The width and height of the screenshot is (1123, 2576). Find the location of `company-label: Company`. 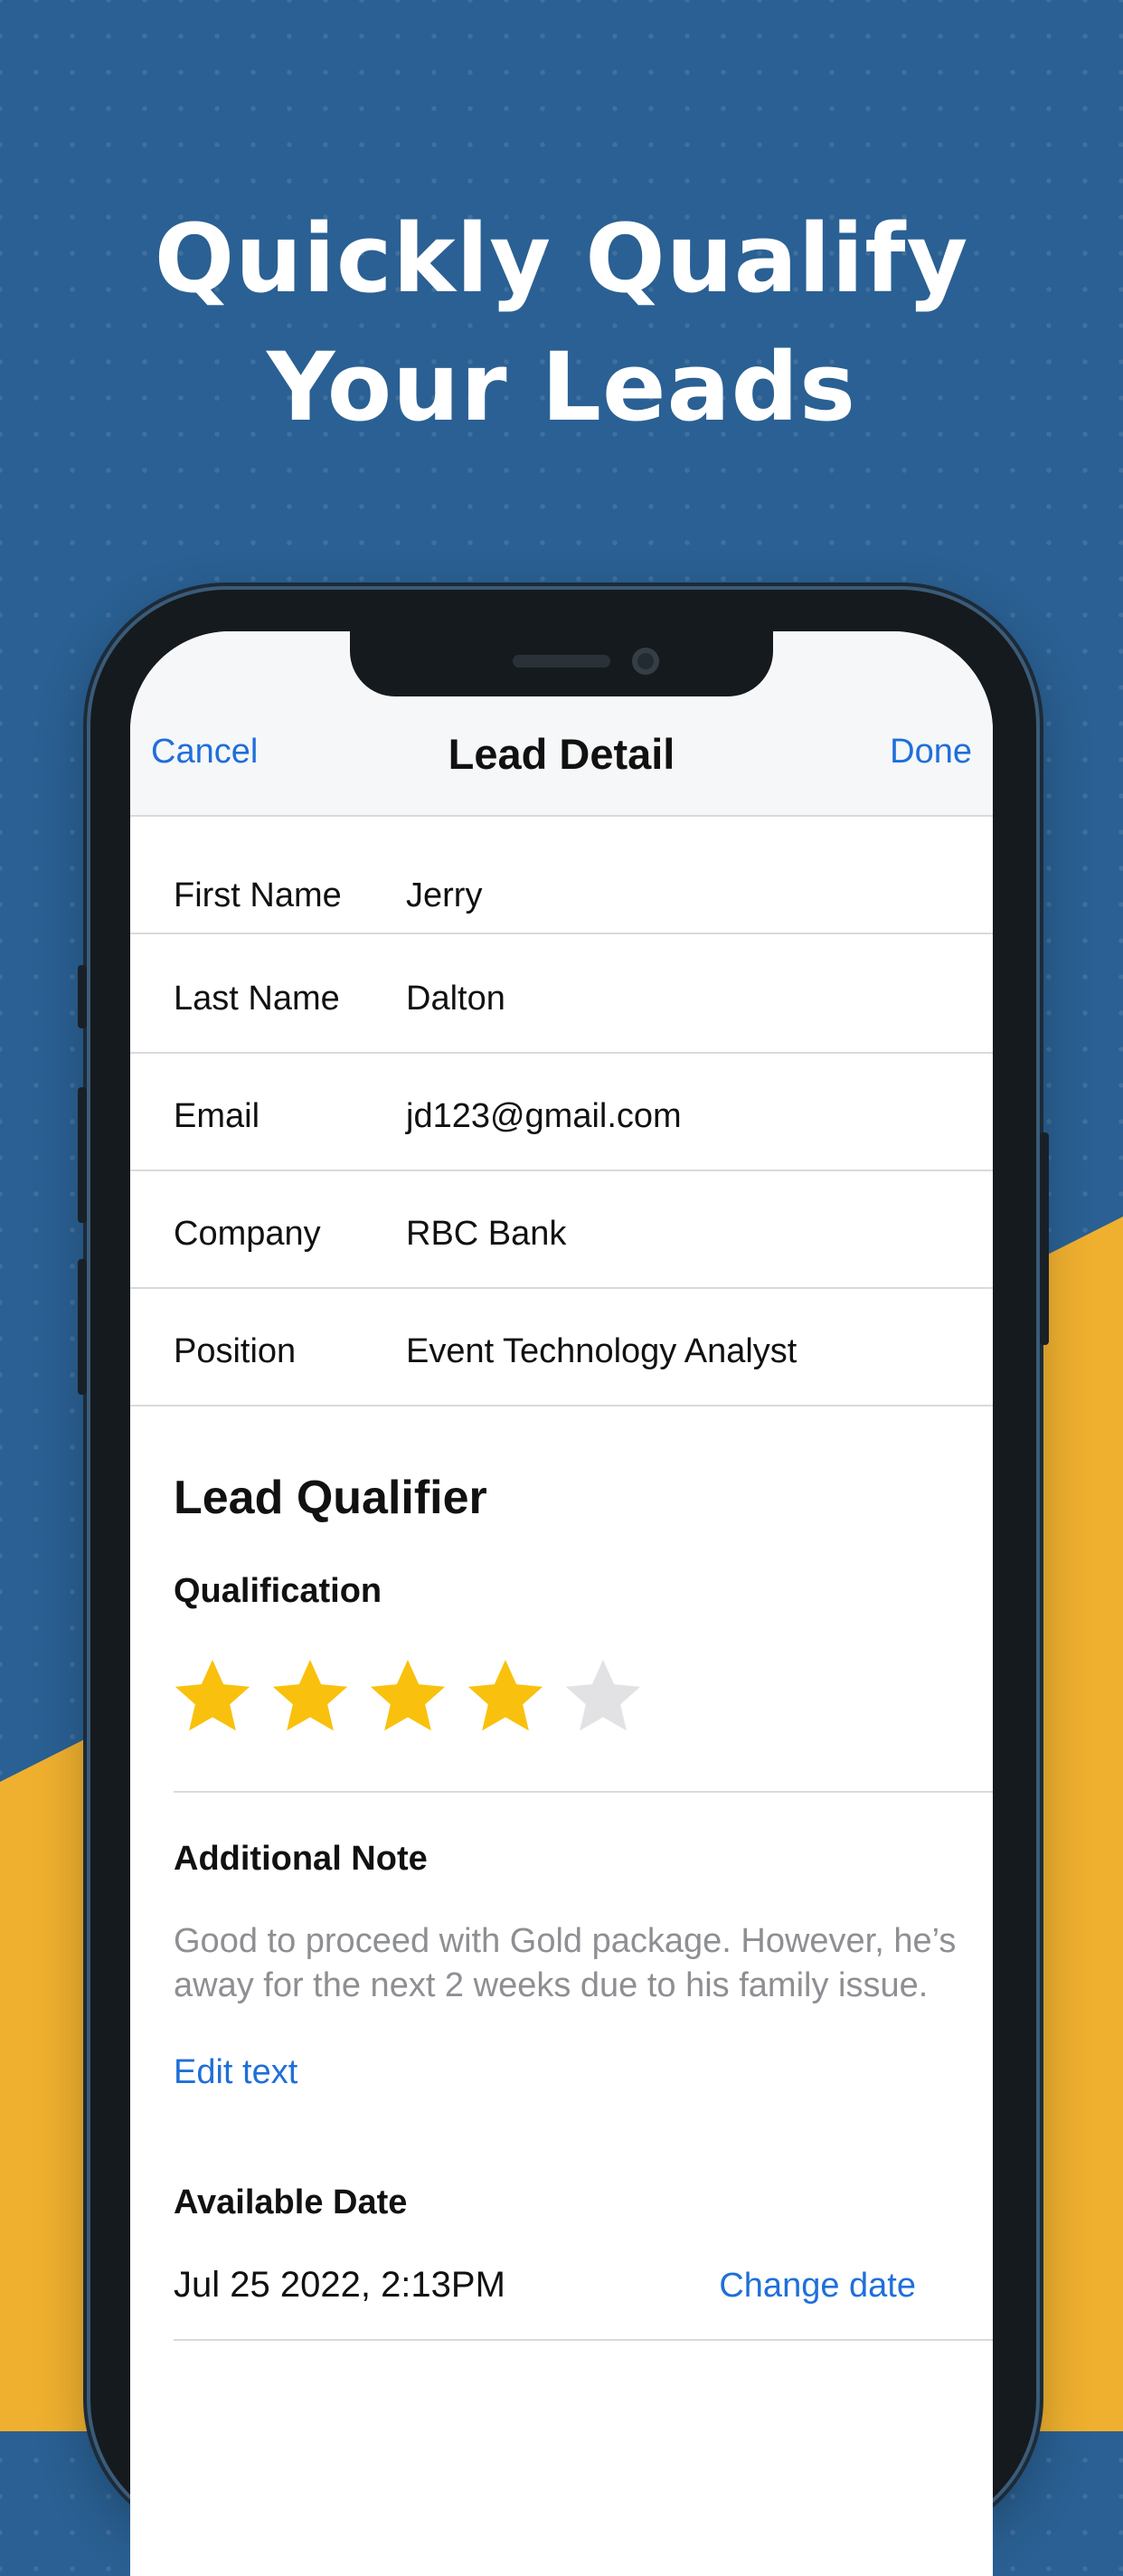

company-label: Company is located at coordinates (247, 1234).